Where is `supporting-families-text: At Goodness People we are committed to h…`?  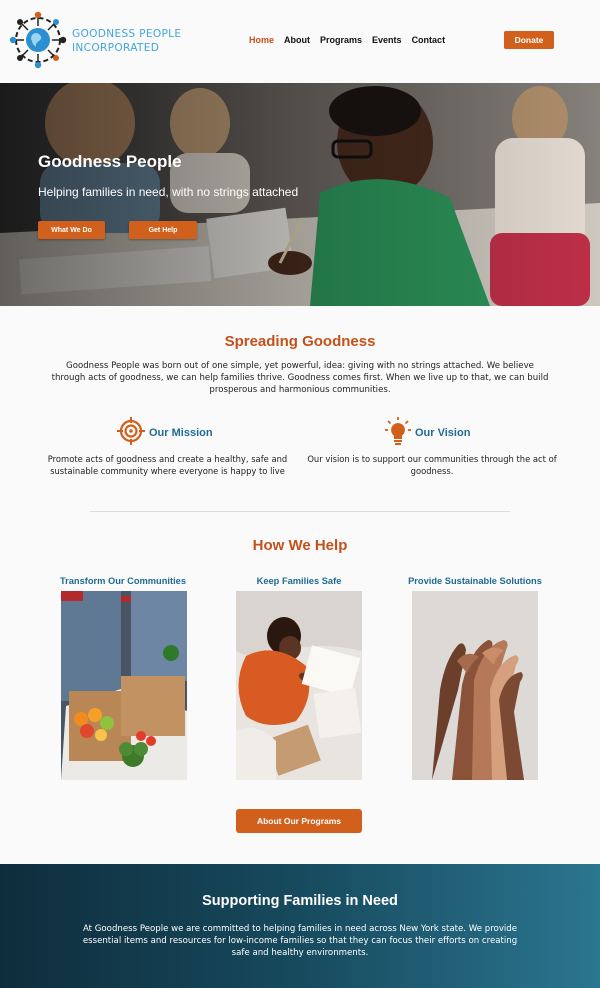
supporting-families-text: At Goodness People we are committed to h… is located at coordinates (300, 941).